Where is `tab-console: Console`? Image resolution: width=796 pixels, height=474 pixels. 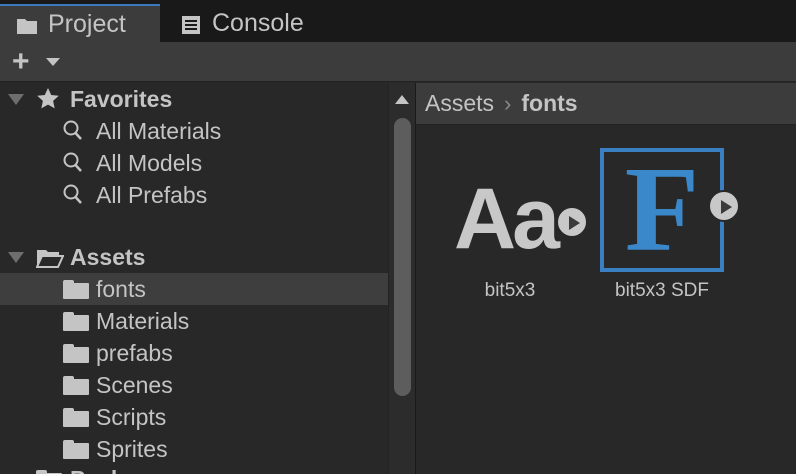
tab-console: Console is located at coordinates (246, 23).